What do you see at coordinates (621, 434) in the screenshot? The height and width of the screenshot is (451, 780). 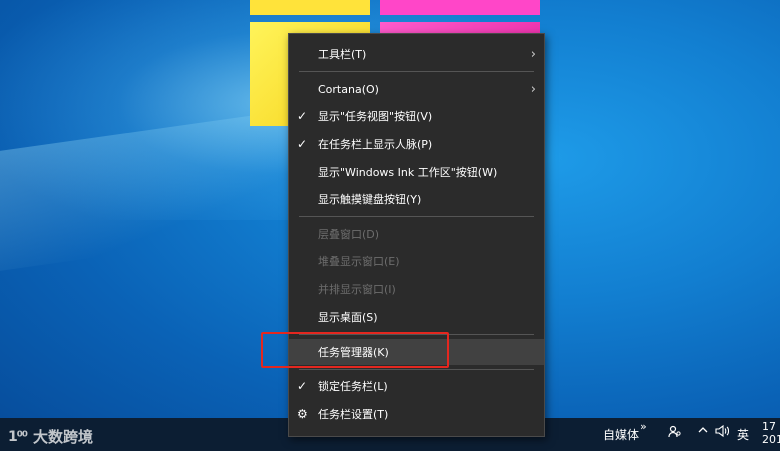 I see `taskbar-toolbar-label: 自媒体` at bounding box center [621, 434].